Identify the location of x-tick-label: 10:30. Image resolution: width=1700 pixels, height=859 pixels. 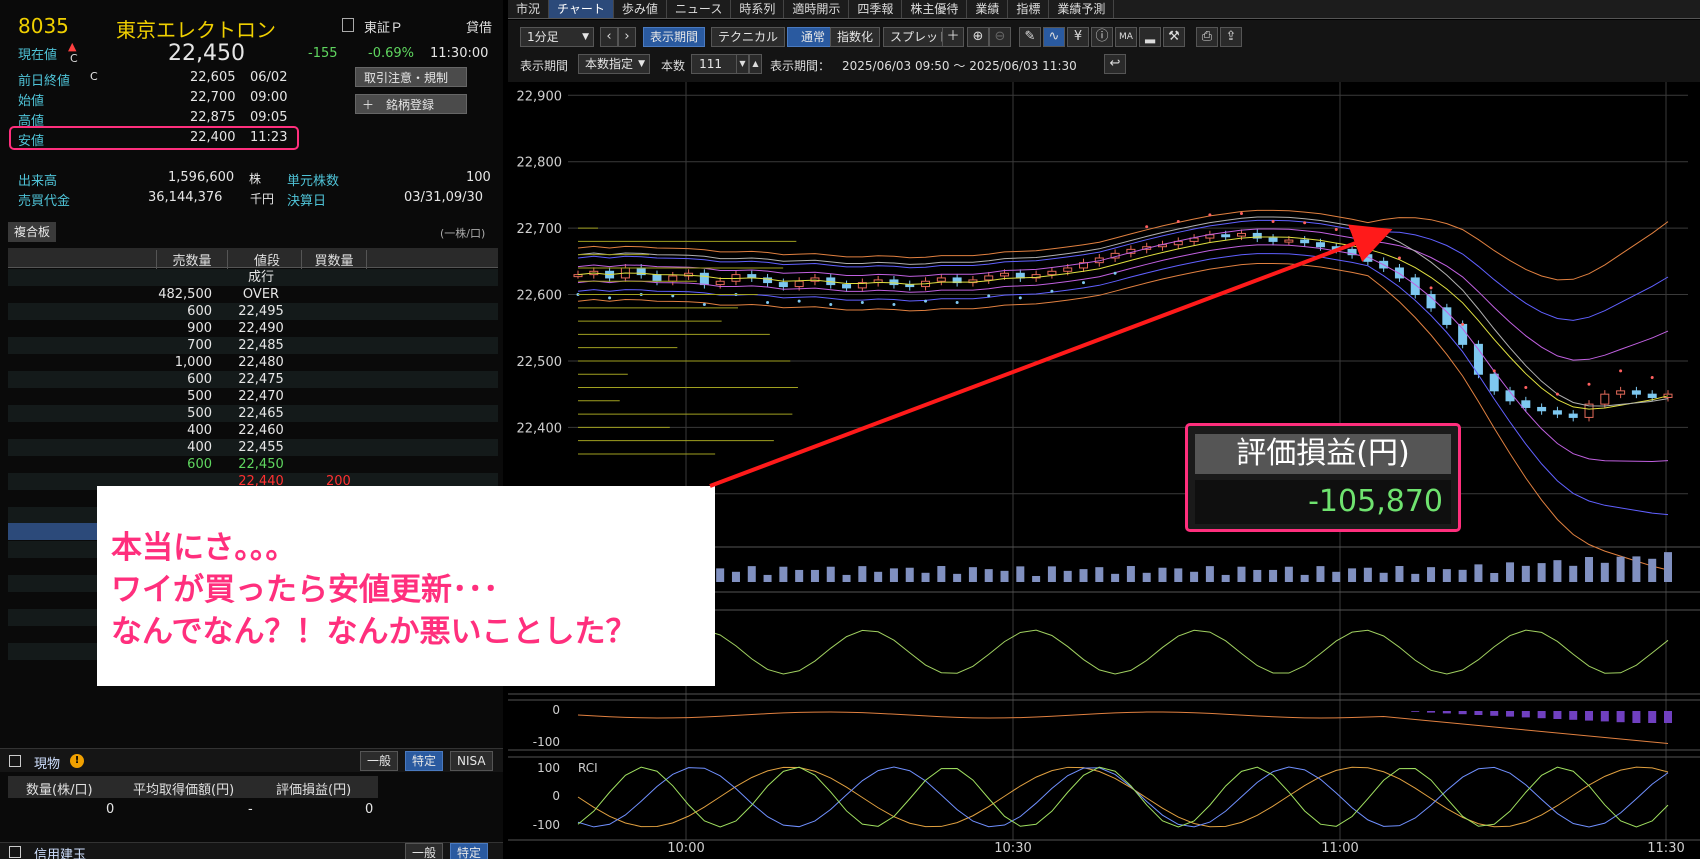
(1012, 848).